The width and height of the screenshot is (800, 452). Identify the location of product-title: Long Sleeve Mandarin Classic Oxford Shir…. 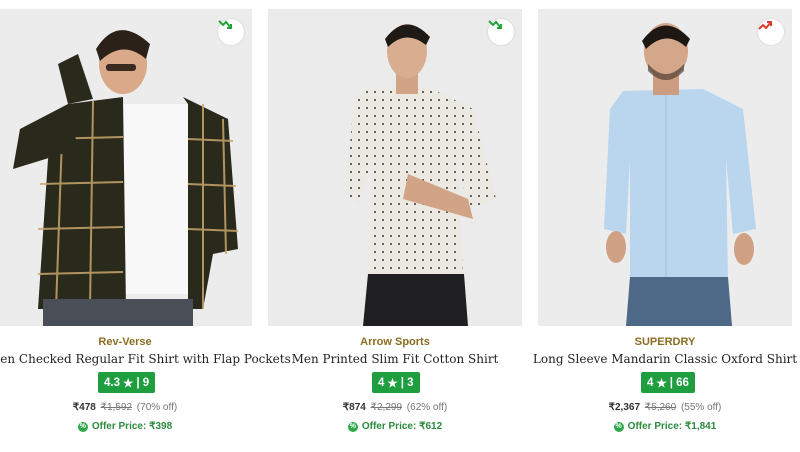
(664, 359).